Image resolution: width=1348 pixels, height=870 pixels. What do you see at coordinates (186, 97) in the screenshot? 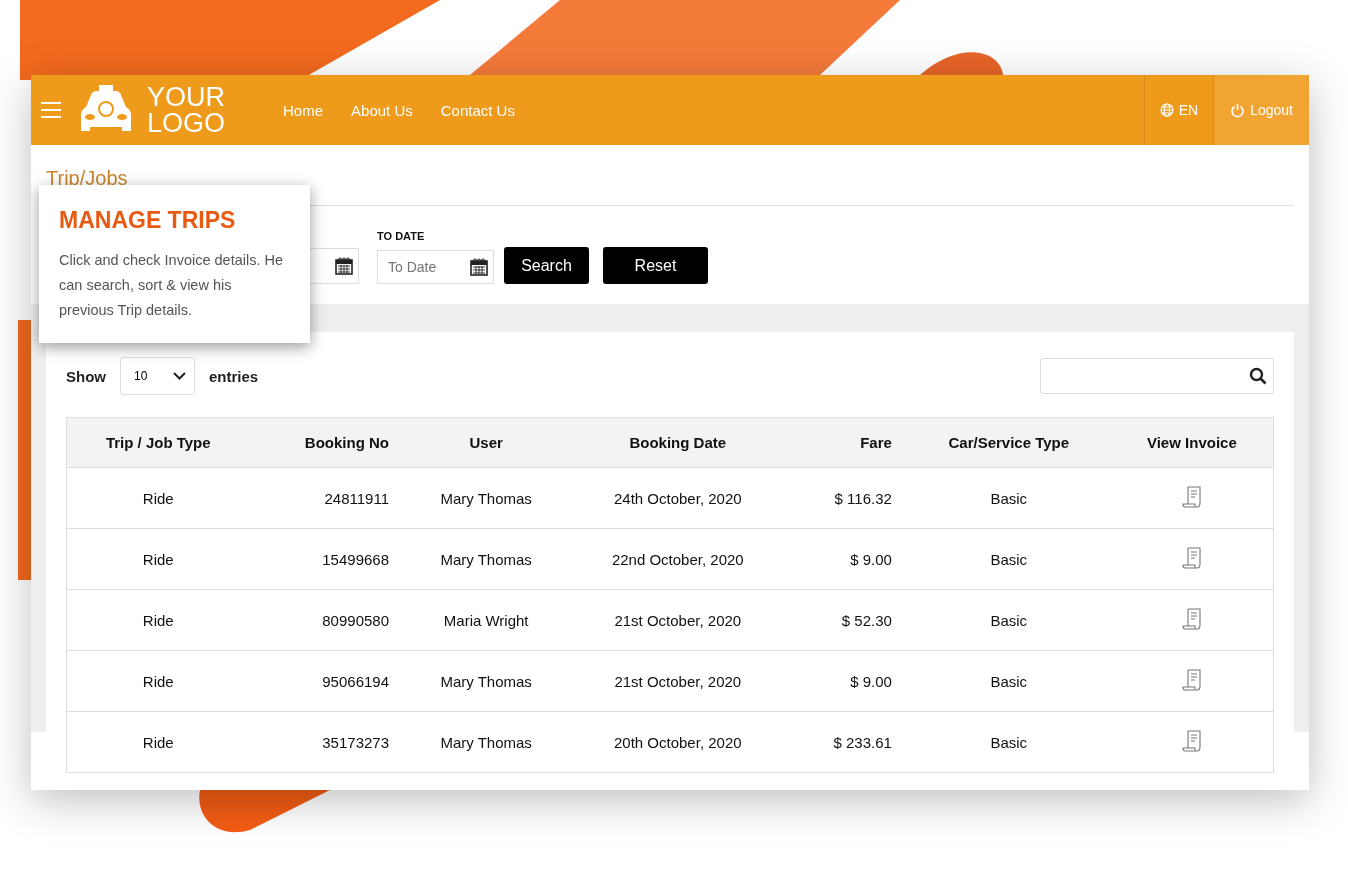
I see `logo-text: YOUR` at bounding box center [186, 97].